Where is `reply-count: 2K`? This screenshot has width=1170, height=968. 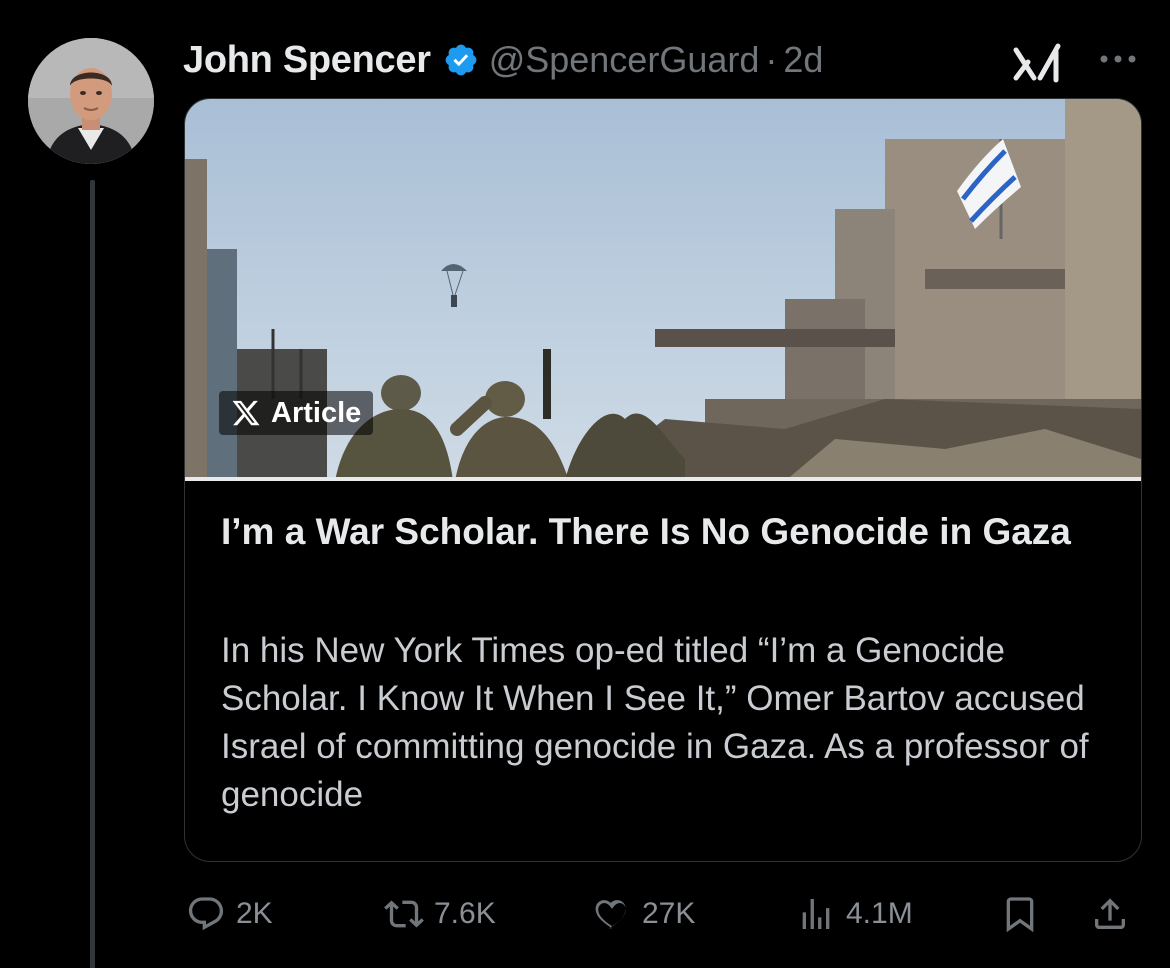 reply-count: 2K is located at coordinates (254, 913).